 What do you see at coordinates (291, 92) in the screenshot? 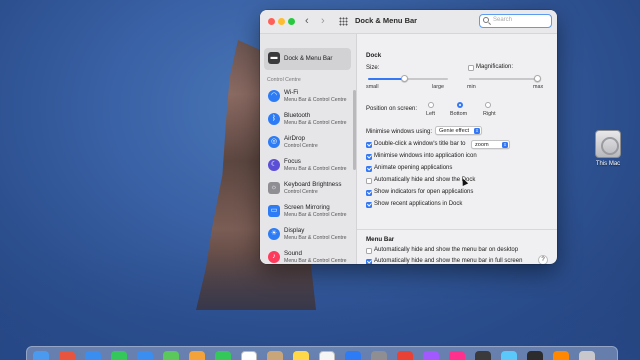
I see `sidebar-item-label: Wi-Fi` at bounding box center [291, 92].